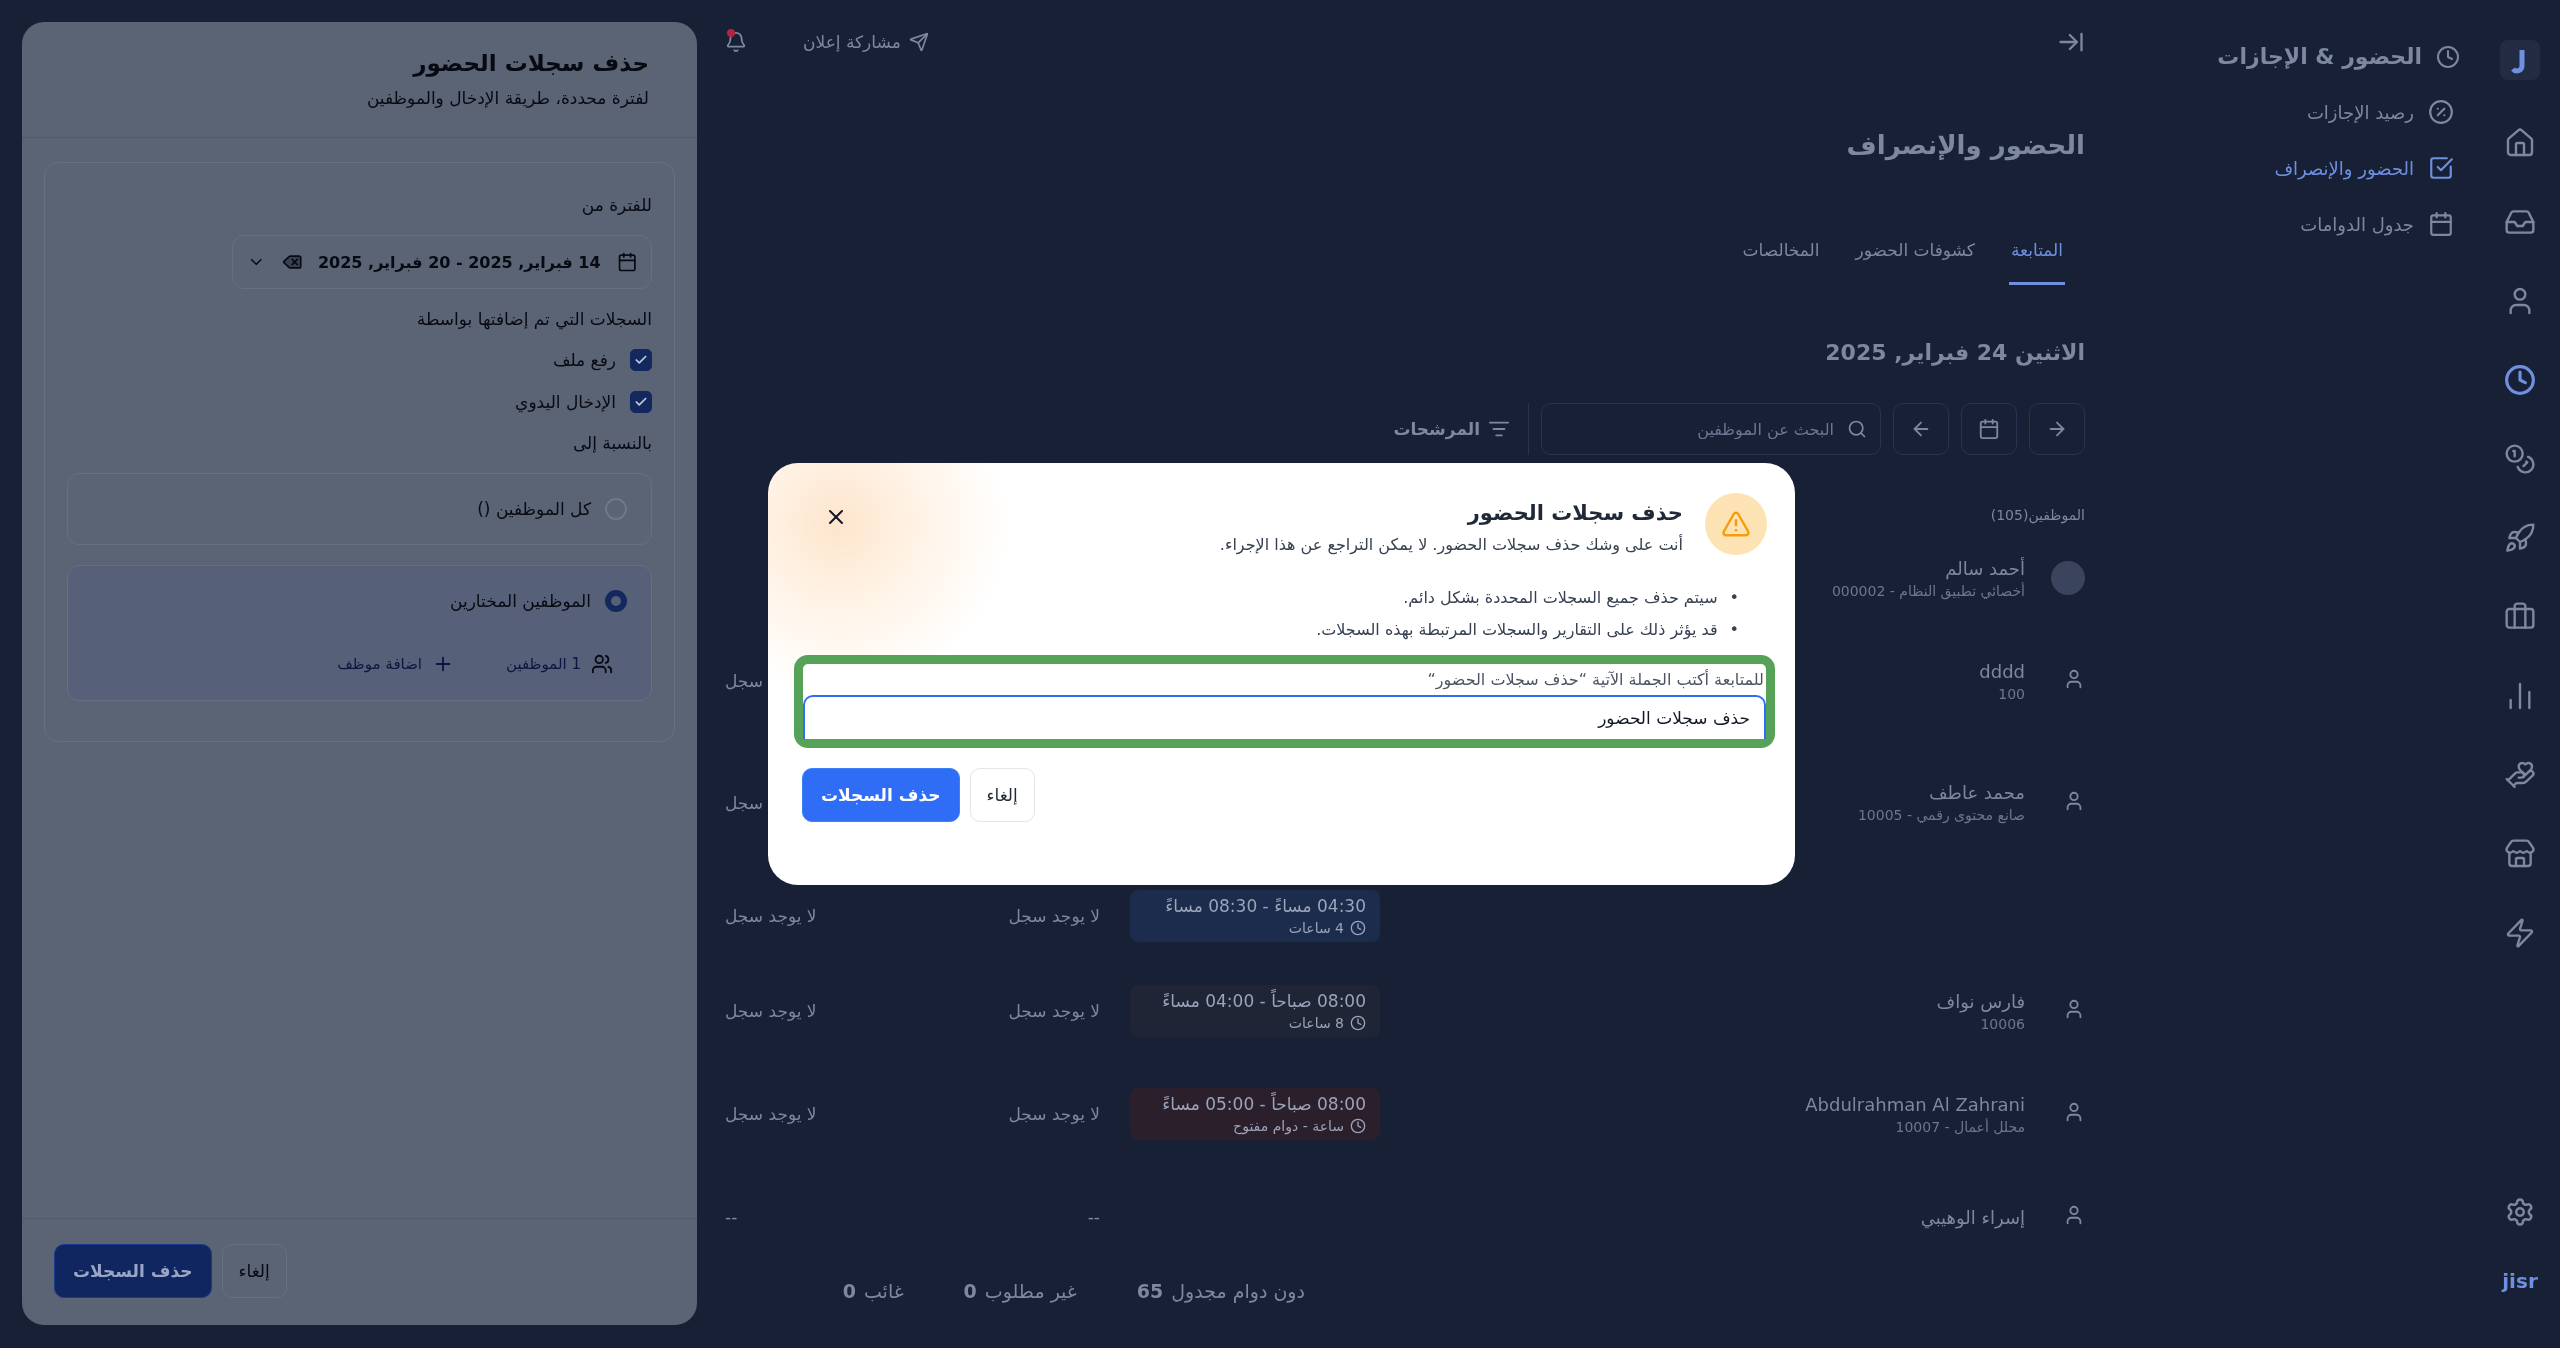 Image resolution: width=2560 pixels, height=1348 pixels. What do you see at coordinates (2520, 775) in the screenshot?
I see `hand-heart-icon` at bounding box center [2520, 775].